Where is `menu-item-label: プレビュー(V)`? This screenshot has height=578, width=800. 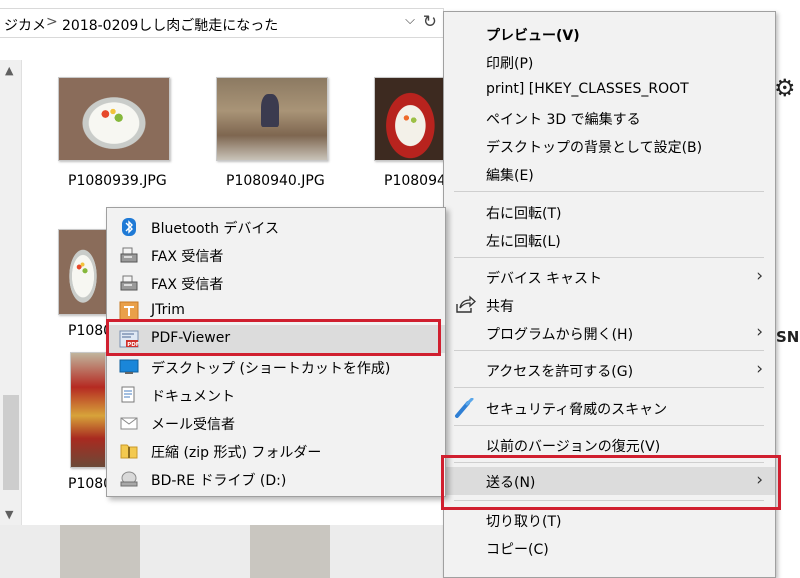
menu-item-label: プレビュー(V) is located at coordinates (533, 36).